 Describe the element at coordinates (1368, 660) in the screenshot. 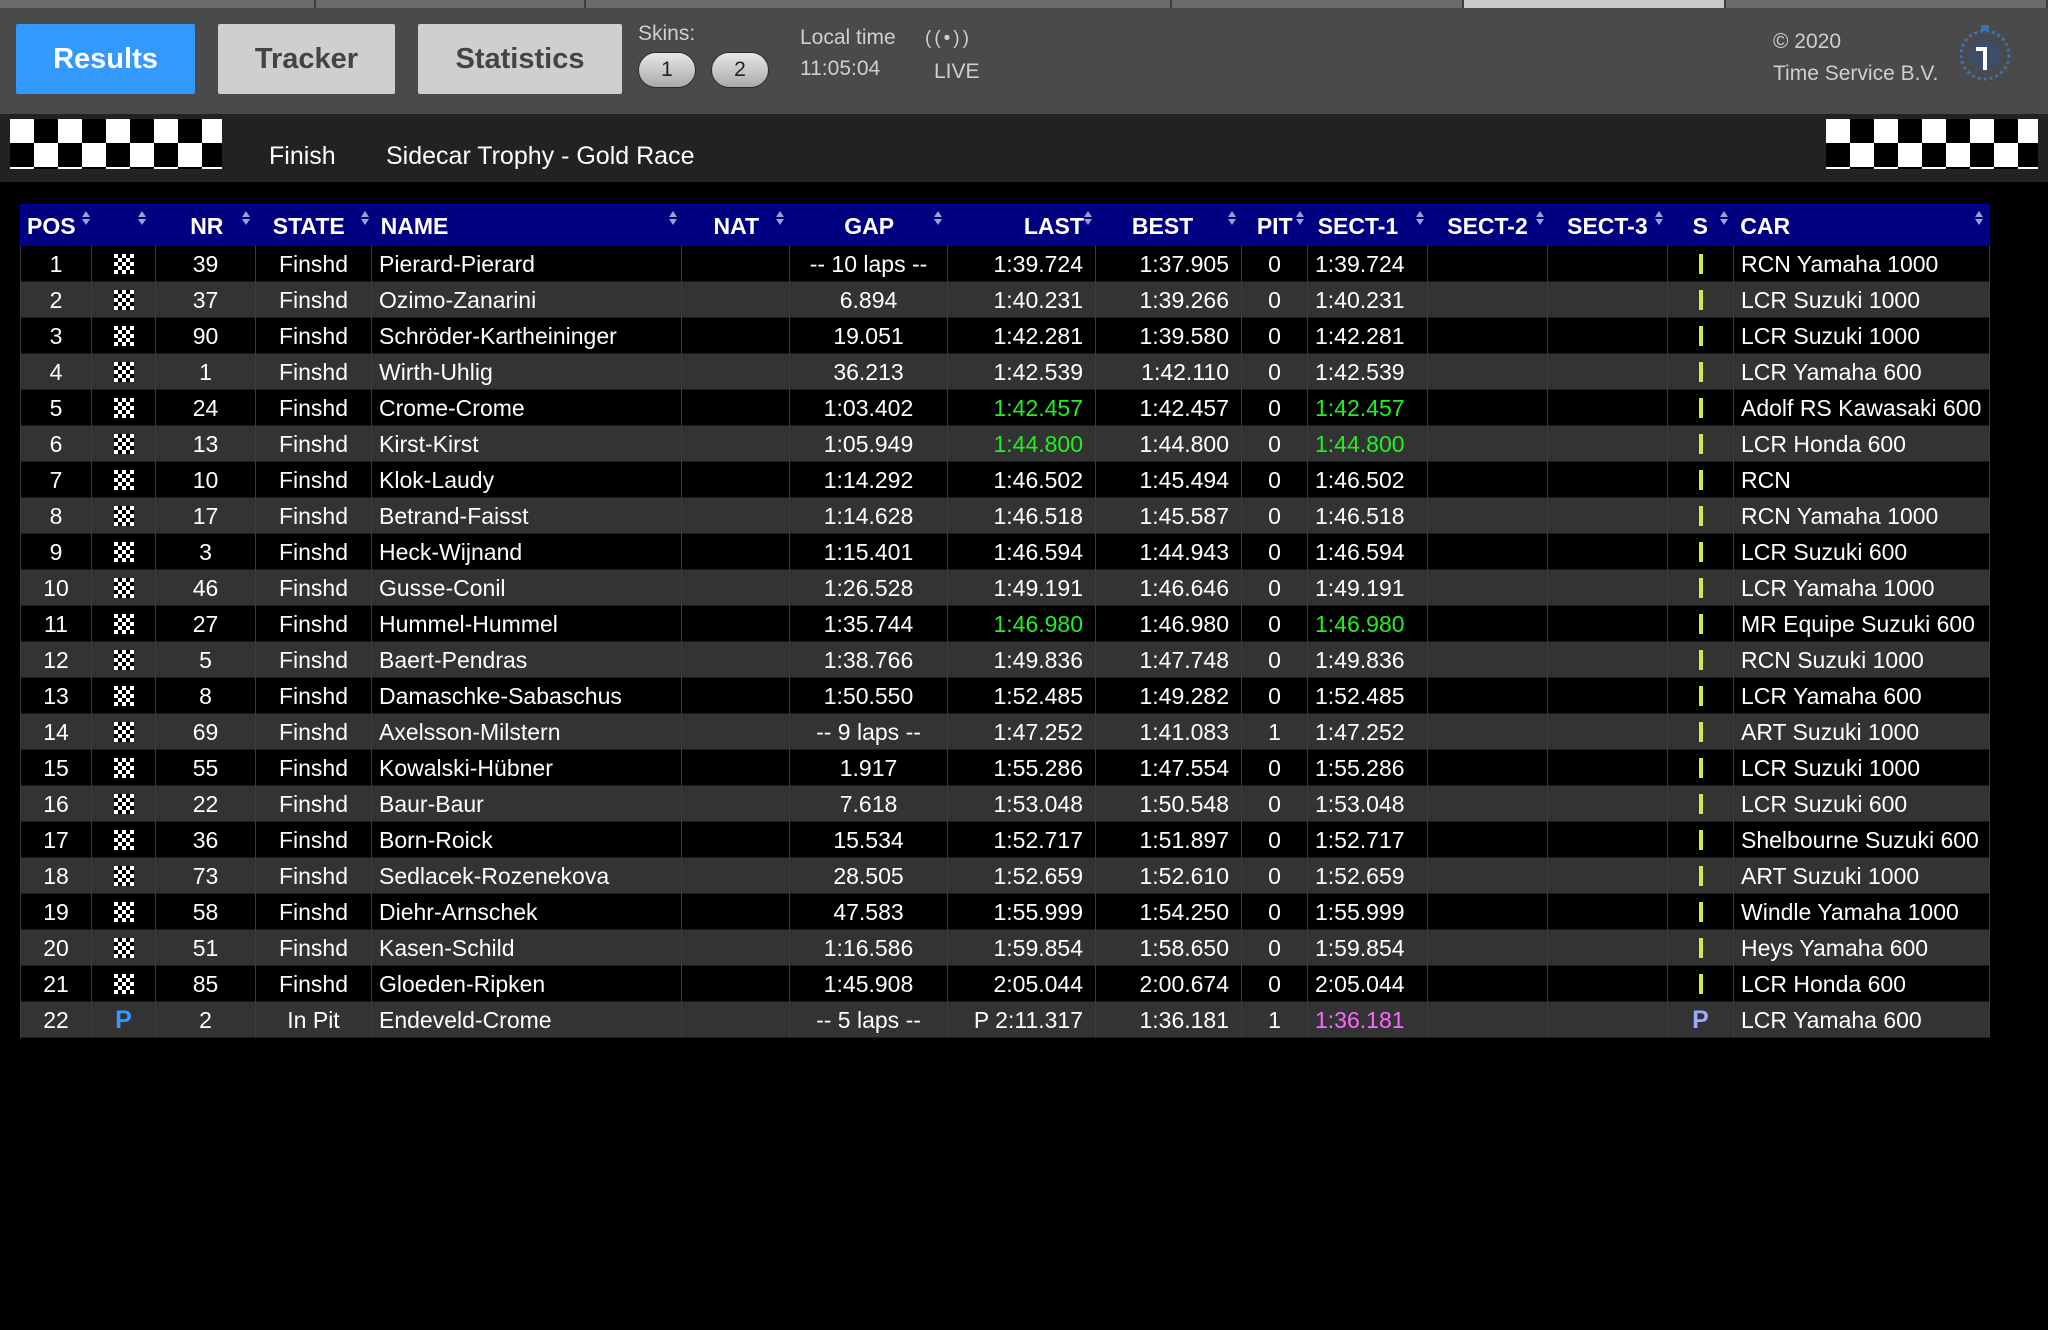

I see `cell-sector-1: 1:49.836` at that location.